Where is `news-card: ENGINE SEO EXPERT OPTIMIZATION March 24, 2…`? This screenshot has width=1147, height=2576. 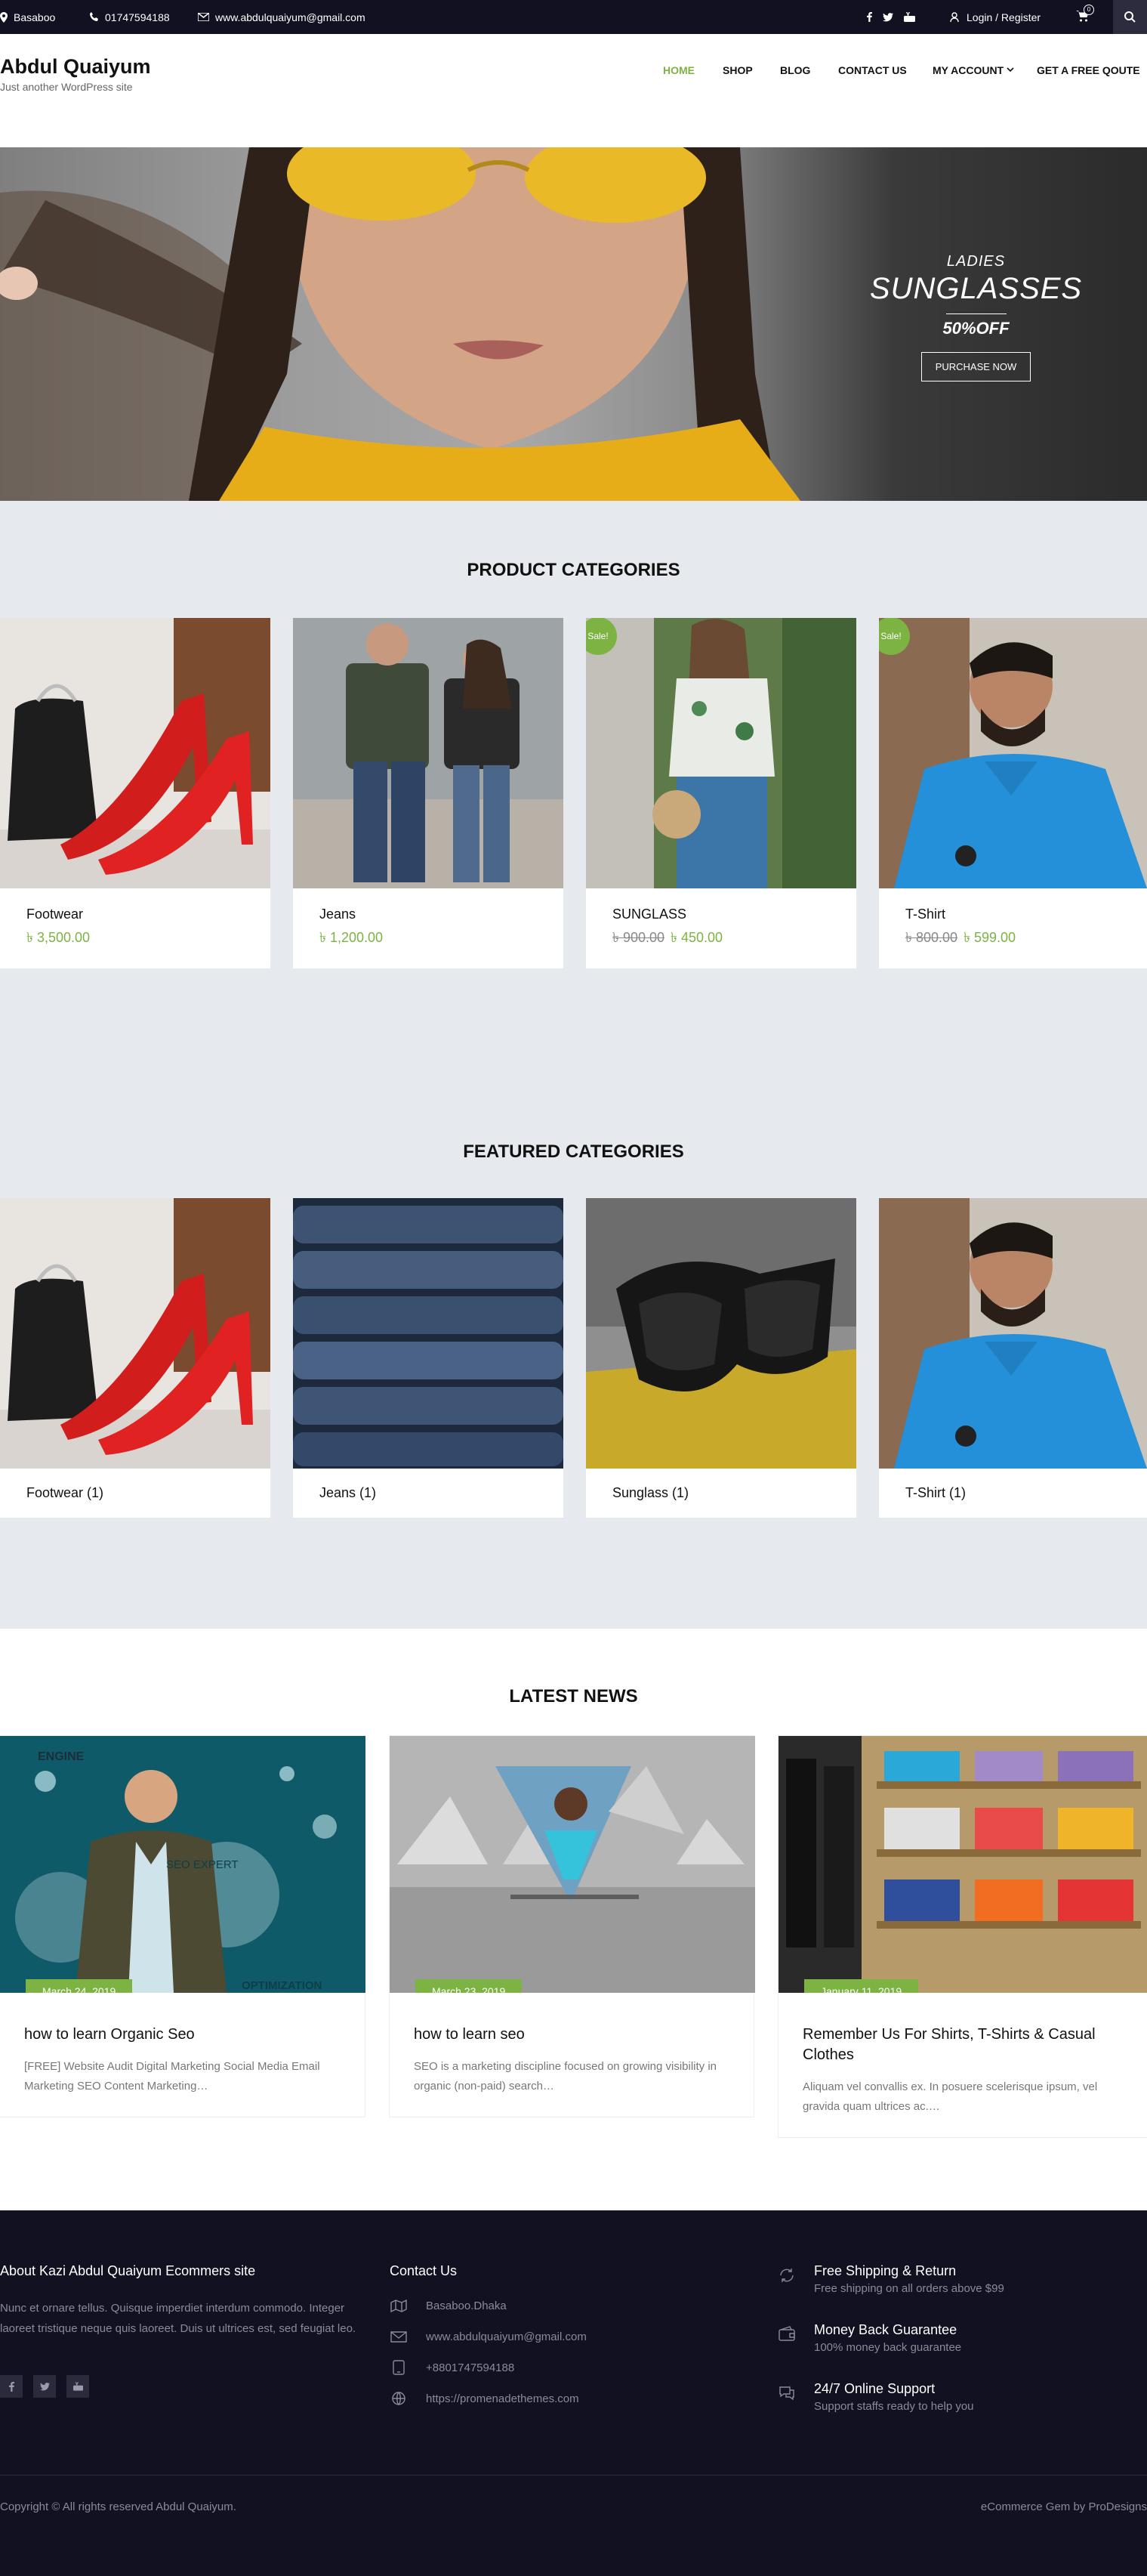 news-card: ENGINE SEO EXPERT OPTIMIZATION March 24, 2… is located at coordinates (182, 1926).